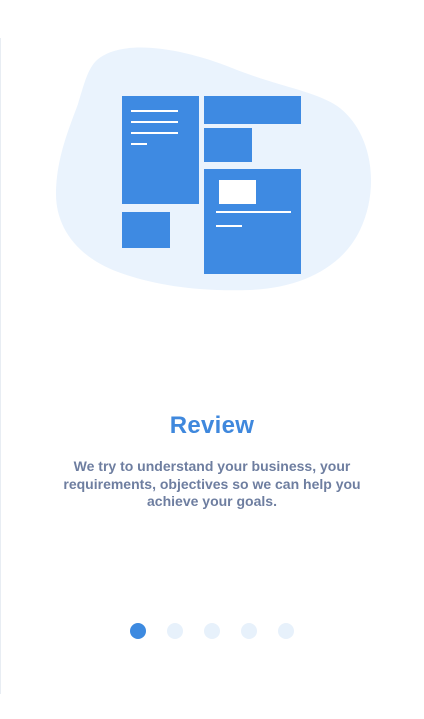  I want to click on header-panel, so click(252, 110).